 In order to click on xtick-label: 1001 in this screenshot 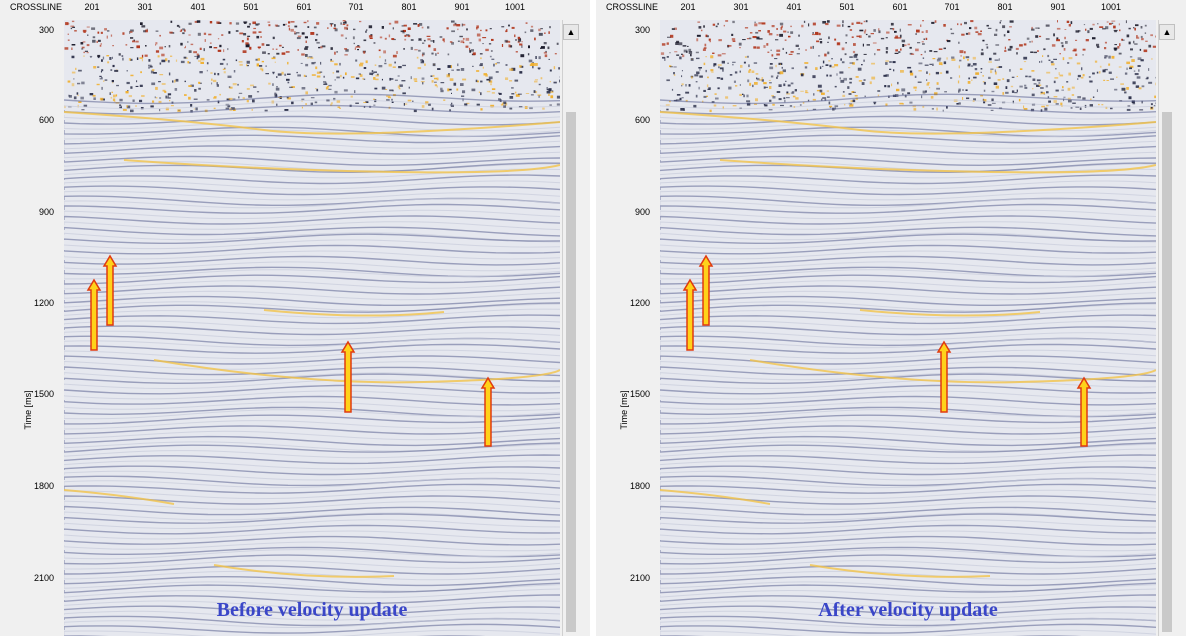, I will do `click(515, 7)`.